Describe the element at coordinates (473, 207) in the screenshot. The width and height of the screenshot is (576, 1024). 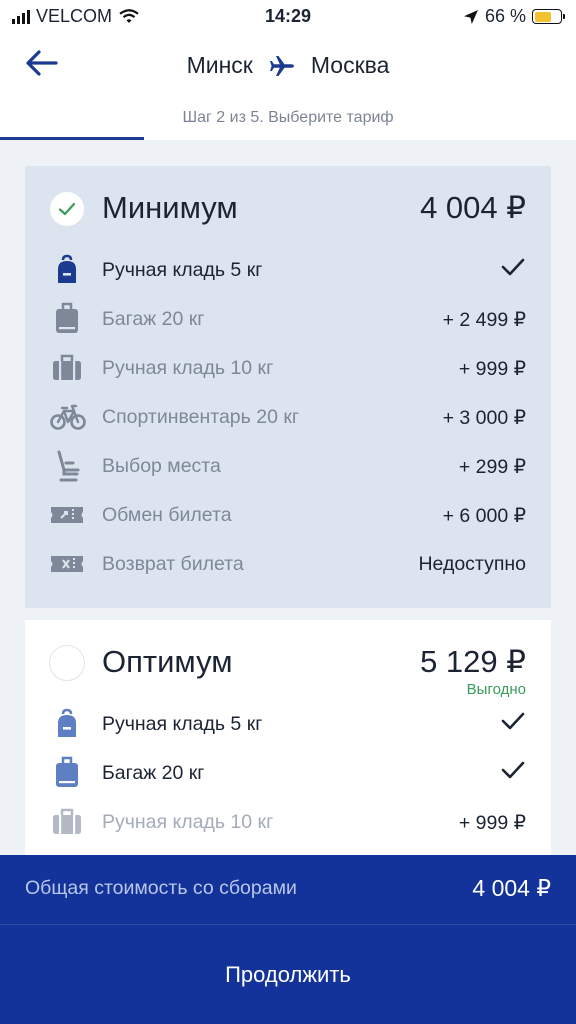
I see `fare-price: 4 004 ₽` at that location.